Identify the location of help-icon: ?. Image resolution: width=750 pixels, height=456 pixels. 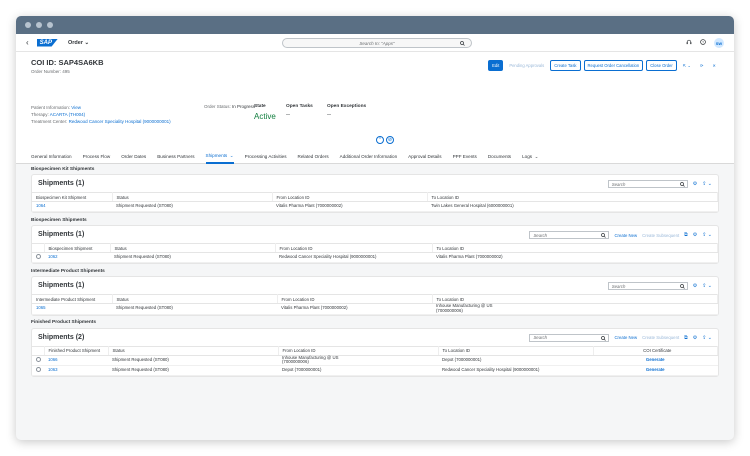
(703, 43).